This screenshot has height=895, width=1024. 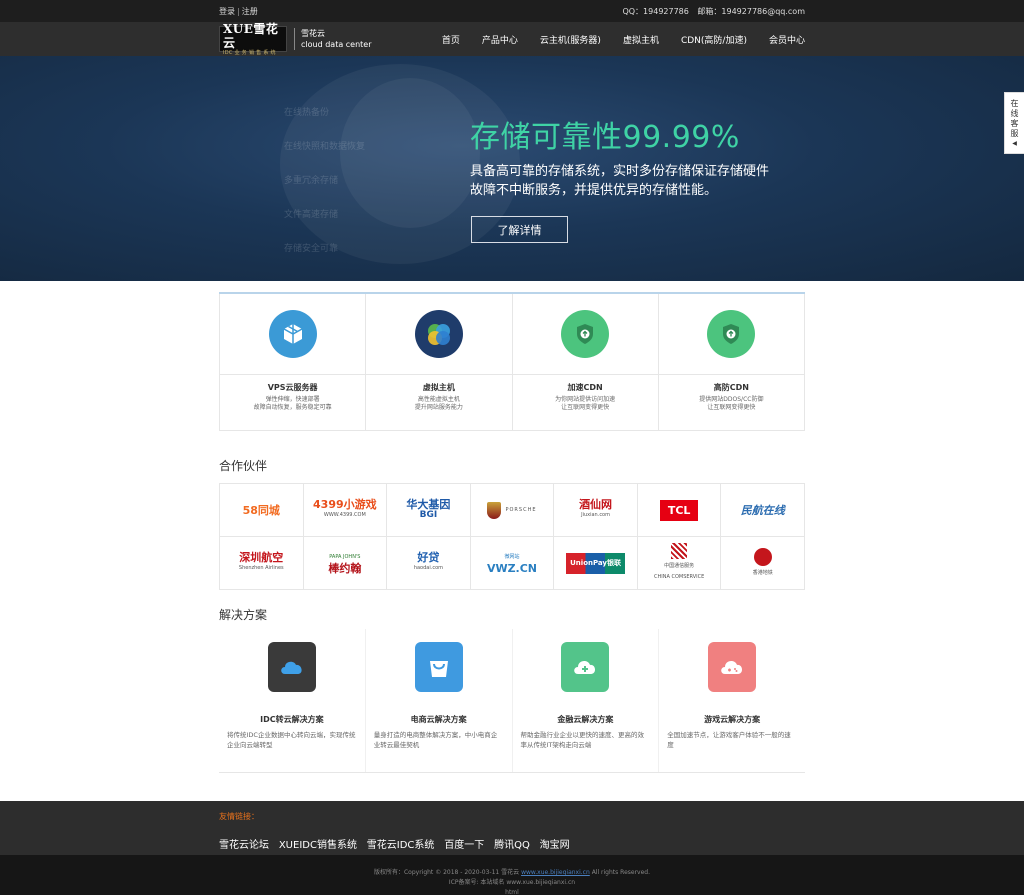 What do you see at coordinates (345, 563) in the screenshot?
I see `partner-logo: PAPA JOHN'S 棒约翰` at bounding box center [345, 563].